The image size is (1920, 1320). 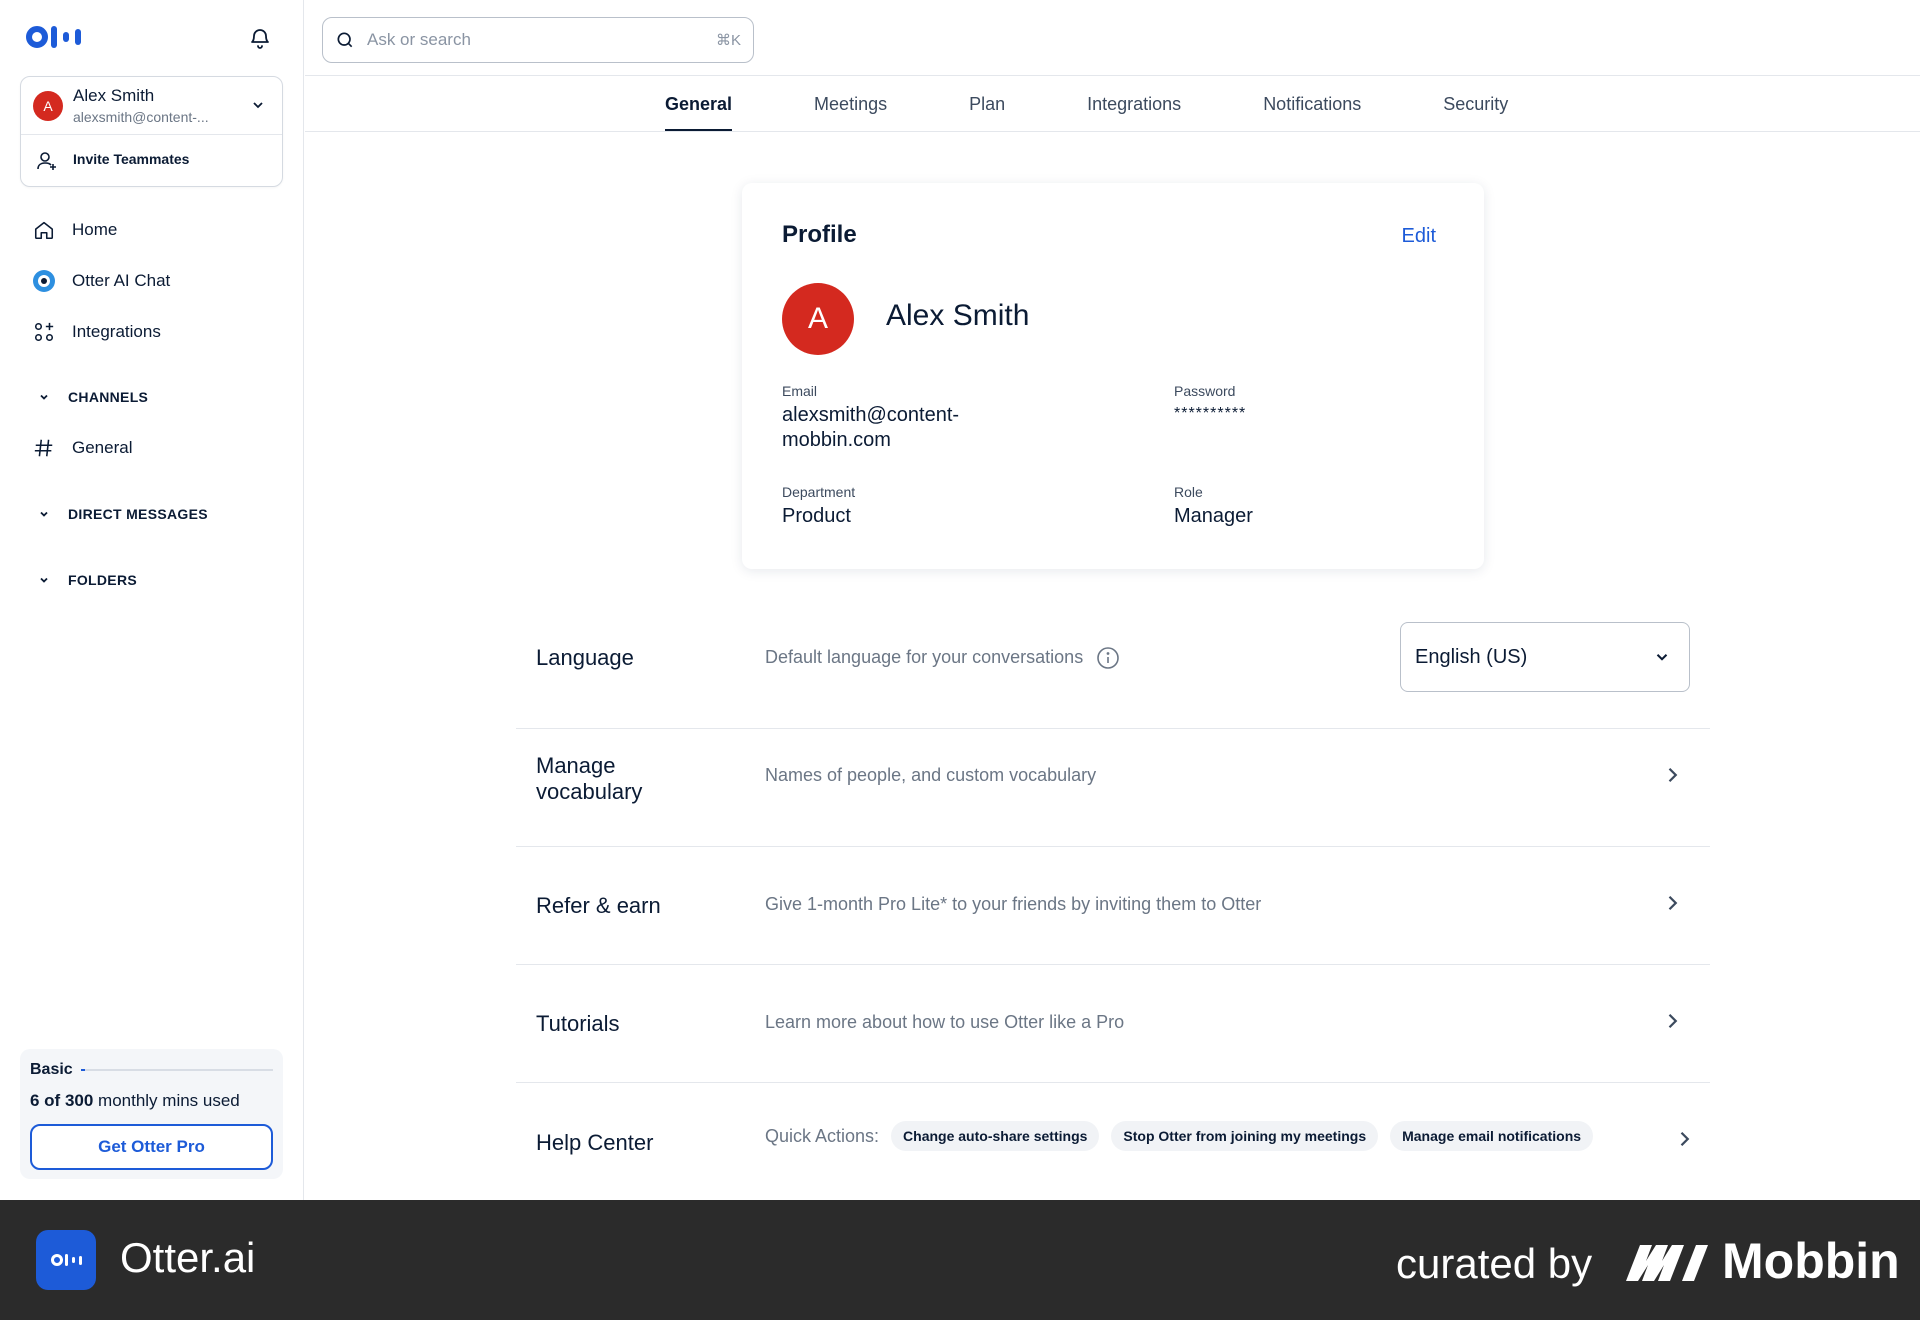 I want to click on section-direct-messages: DIRECT MESSAGES, so click(x=123, y=514).